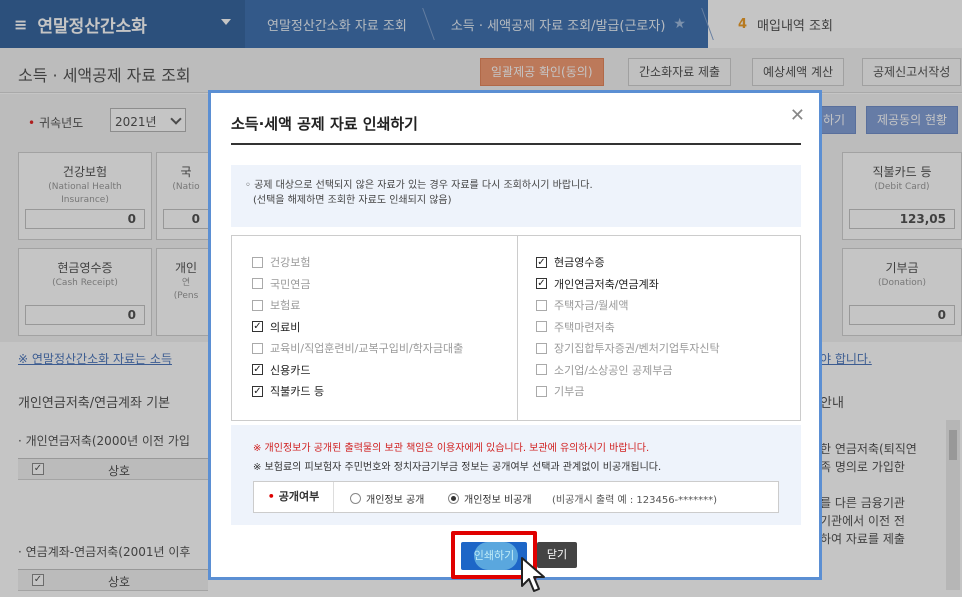 This screenshot has height=597, width=962. I want to click on print-option-left-5: ✓ 신용카드, so click(281, 370).